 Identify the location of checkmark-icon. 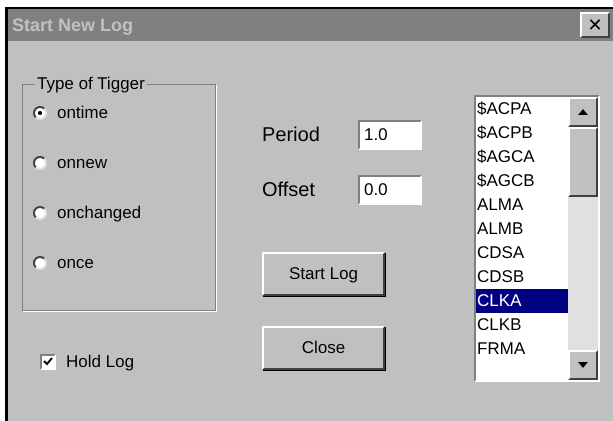
(48, 361).